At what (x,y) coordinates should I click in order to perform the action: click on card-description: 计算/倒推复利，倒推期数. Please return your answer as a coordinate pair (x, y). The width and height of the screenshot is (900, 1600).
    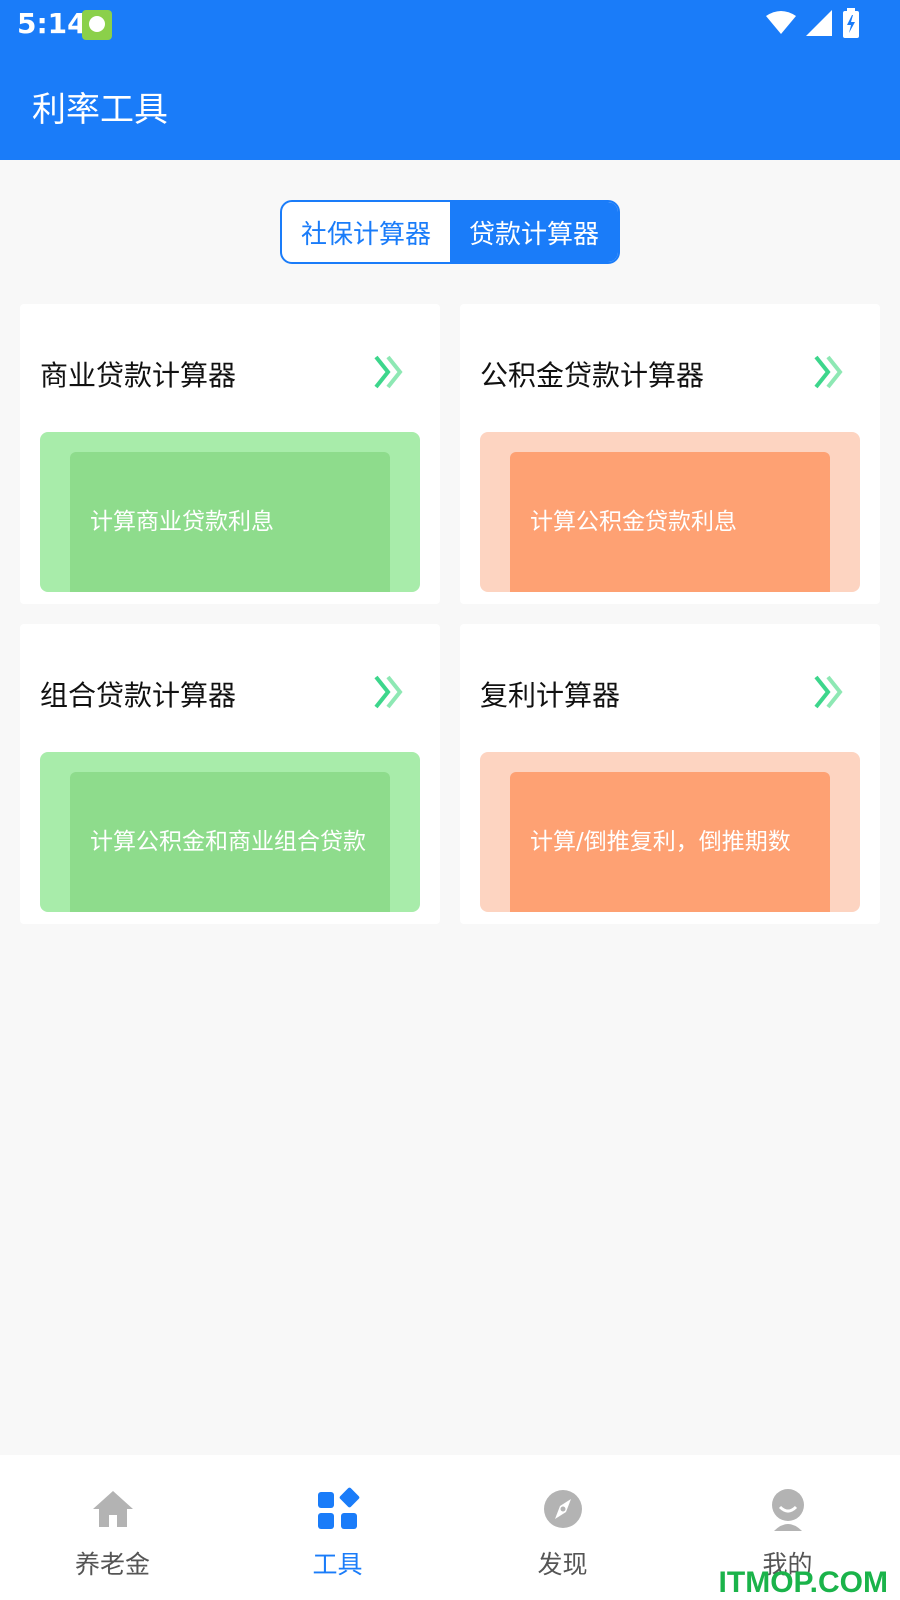
    Looking at the image, I should click on (660, 842).